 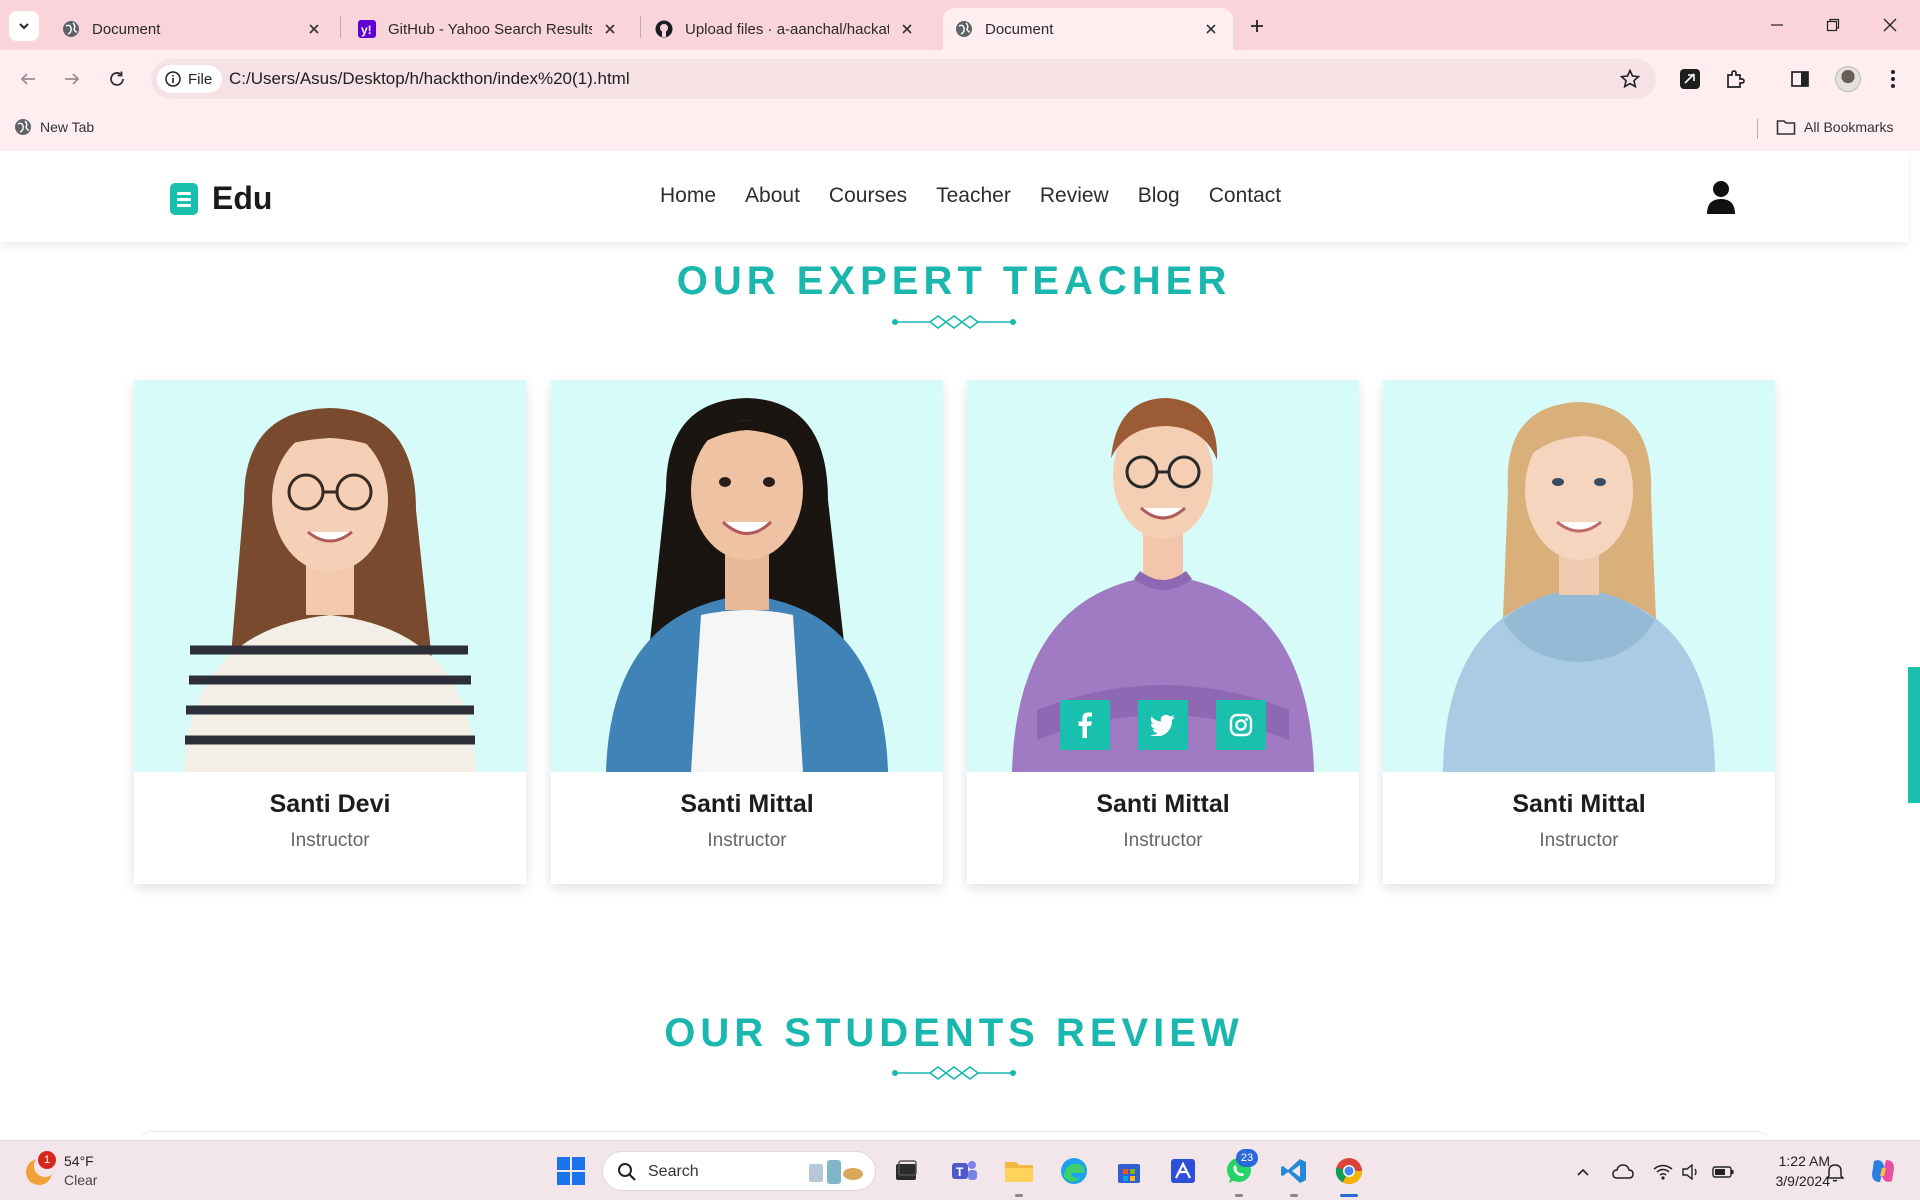 I want to click on bell-icon, so click(x=1835, y=1173).